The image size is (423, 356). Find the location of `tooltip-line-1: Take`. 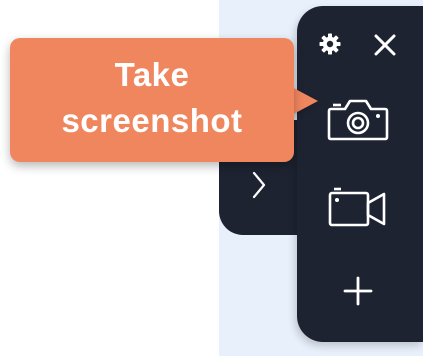

tooltip-line-1: Take is located at coordinates (152, 74).